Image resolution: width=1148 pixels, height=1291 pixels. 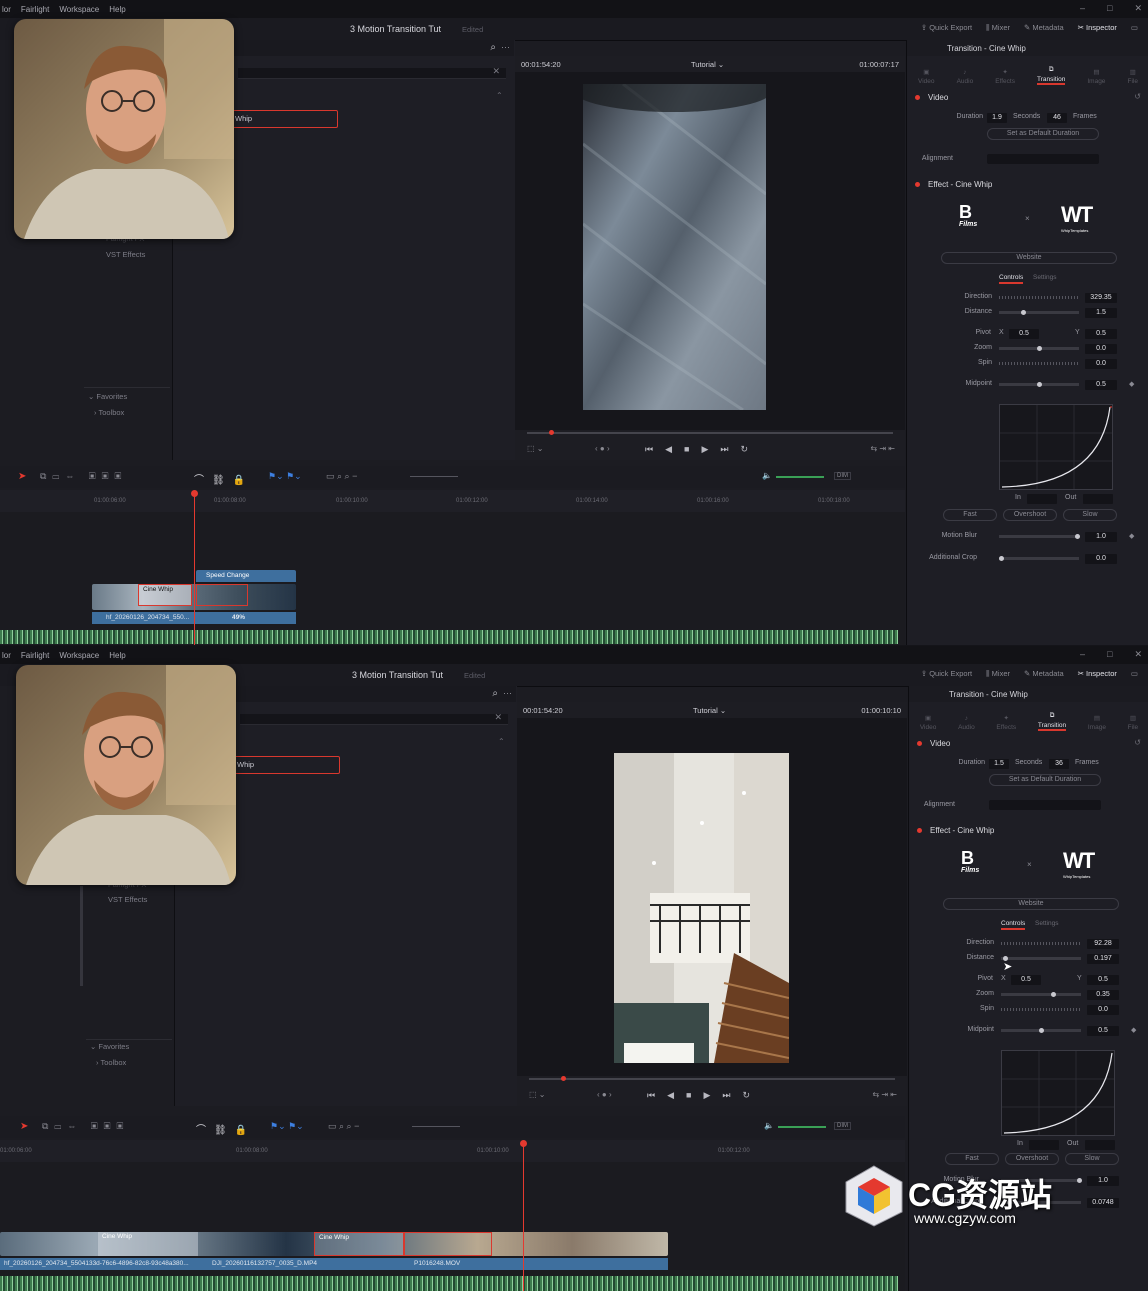 What do you see at coordinates (668, 449) in the screenshot?
I see `play-reverse-icon: ◀` at bounding box center [668, 449].